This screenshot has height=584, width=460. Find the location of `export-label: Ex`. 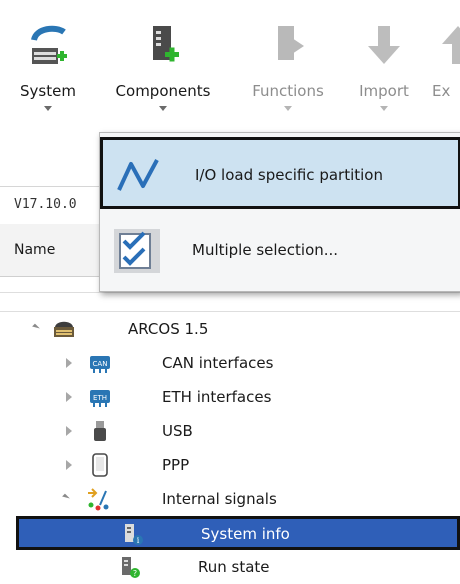

export-label: Ex is located at coordinates (441, 91).